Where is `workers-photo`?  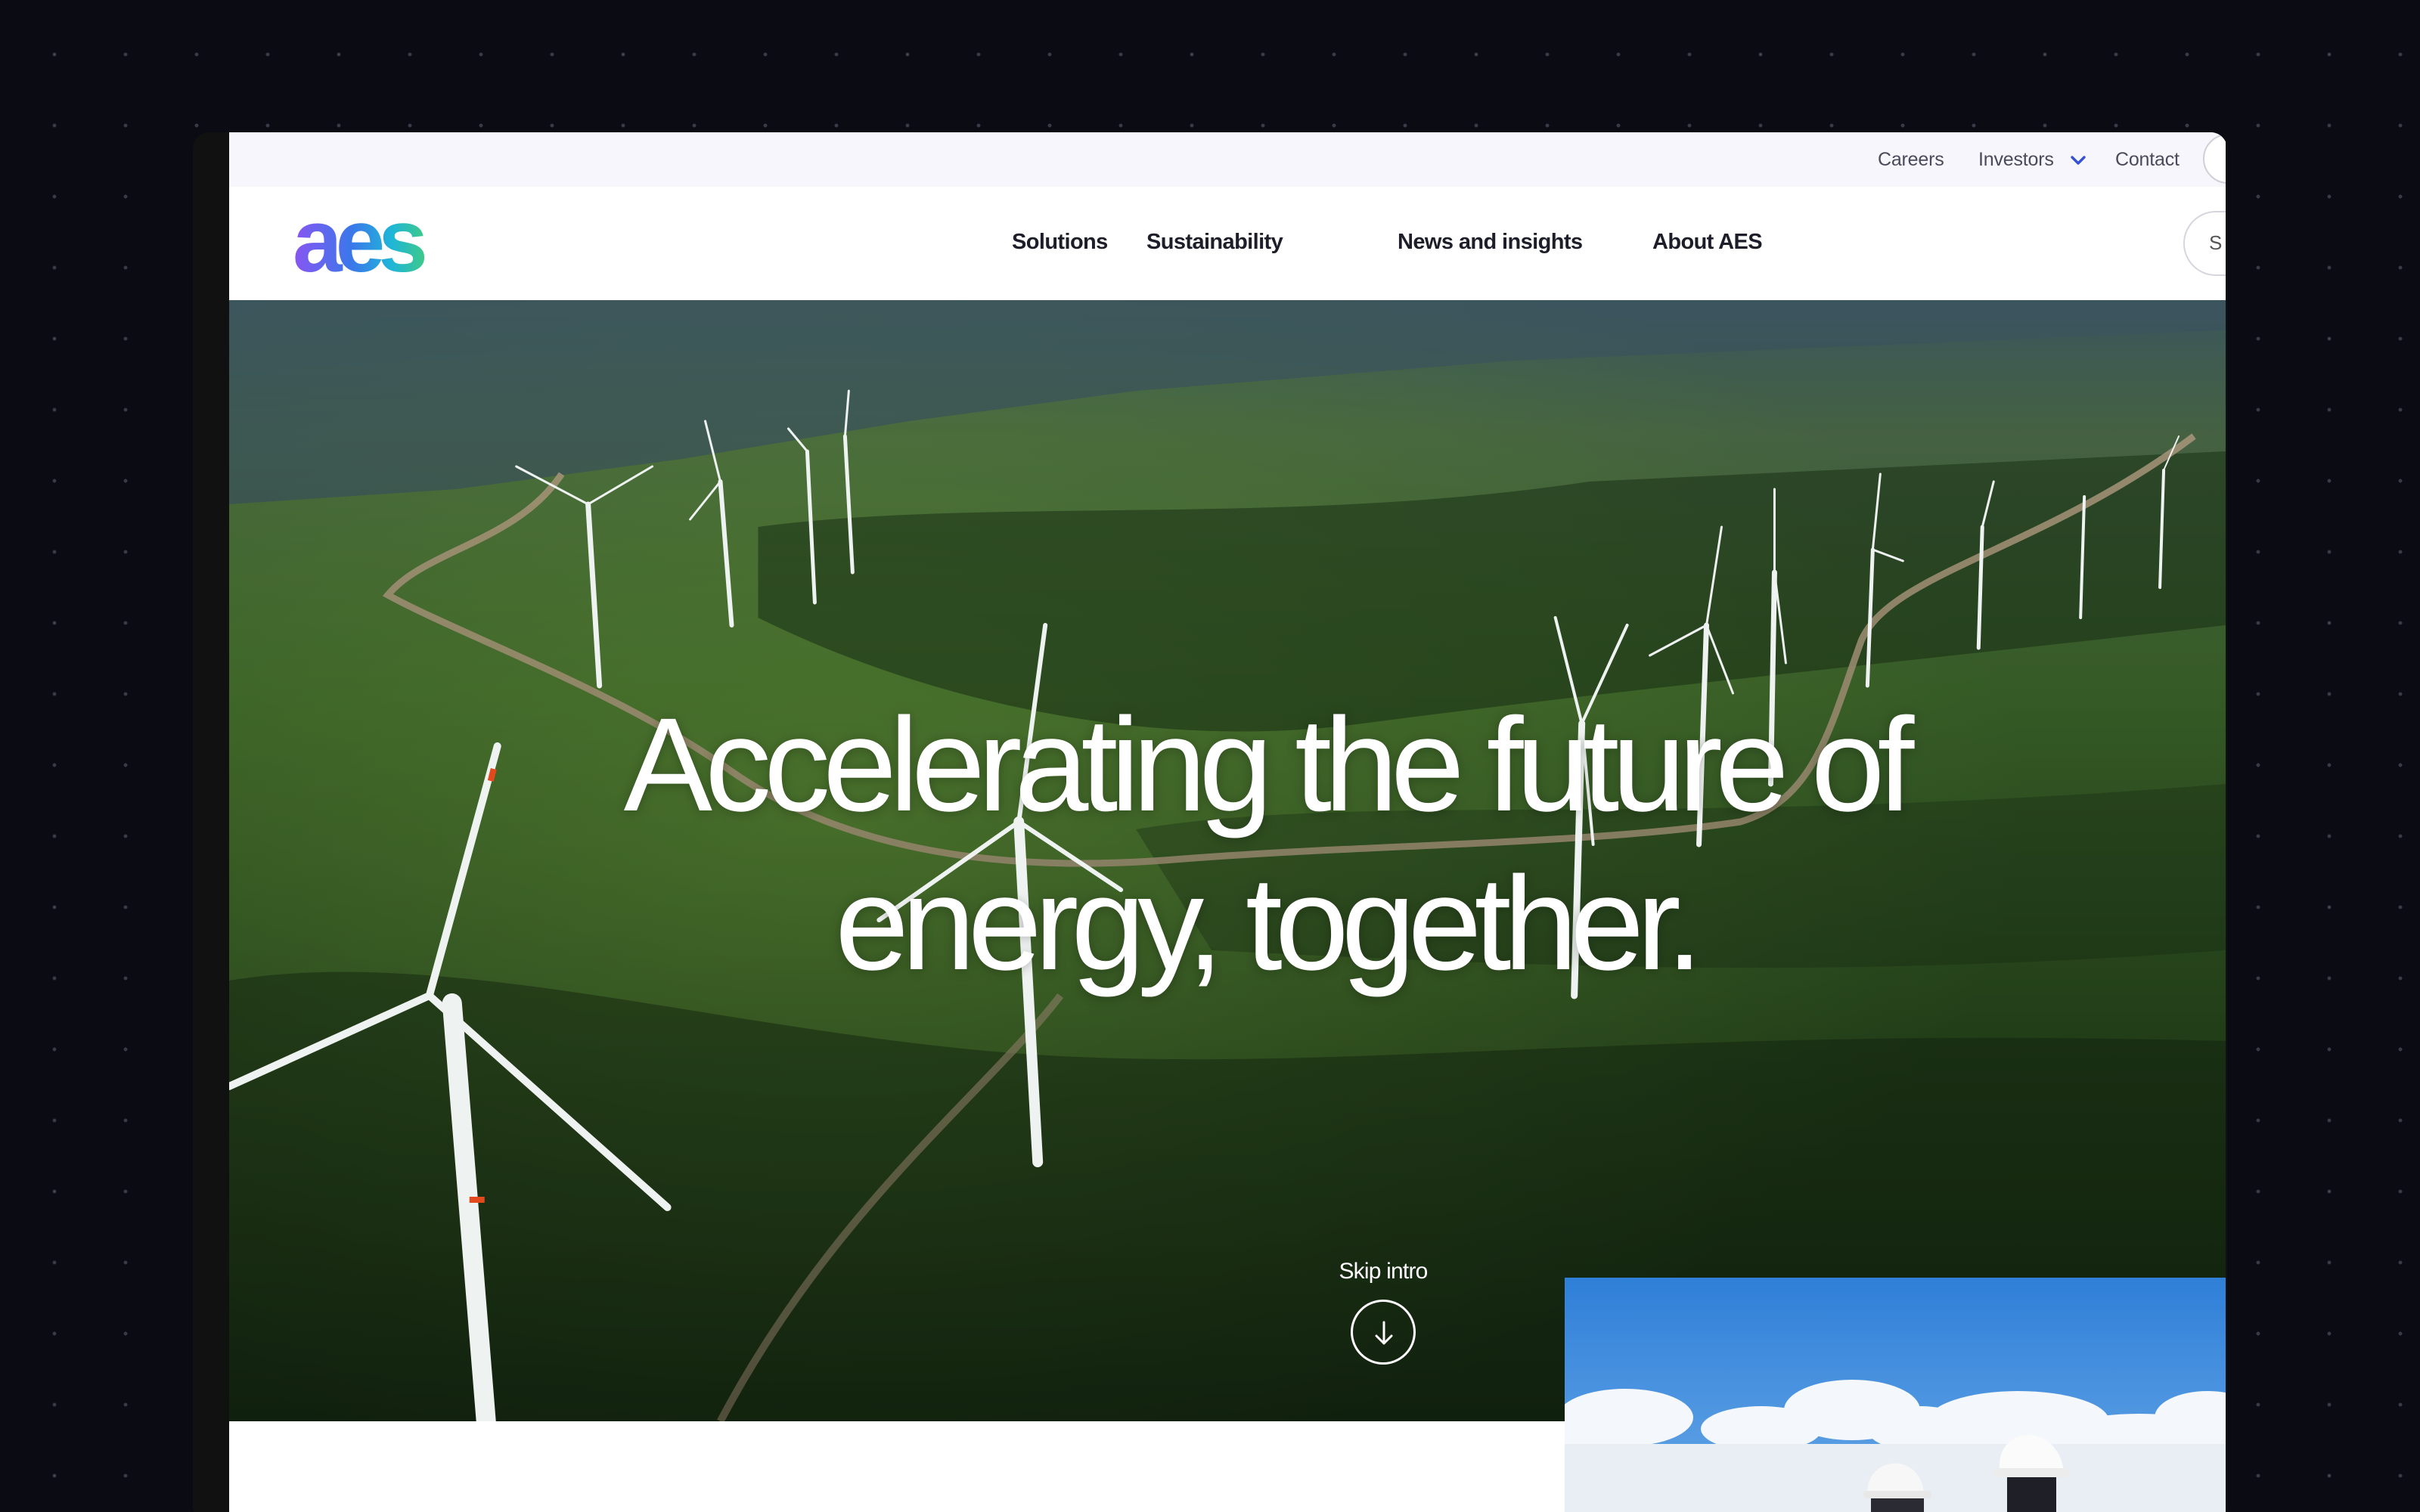 workers-photo is located at coordinates (1895, 1395).